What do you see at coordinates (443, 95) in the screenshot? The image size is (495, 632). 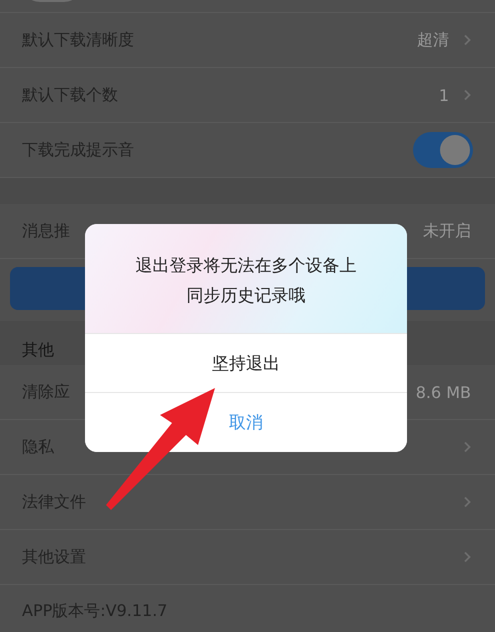 I see `setting-value: 1` at bounding box center [443, 95].